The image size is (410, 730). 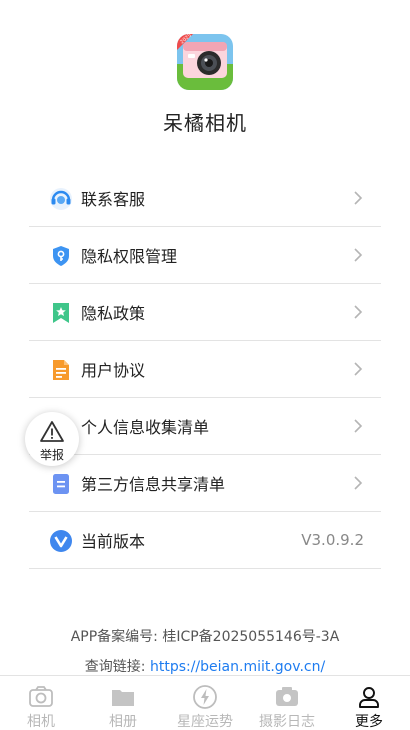 I want to click on menu-item-label: 隐私政策, so click(x=113, y=313).